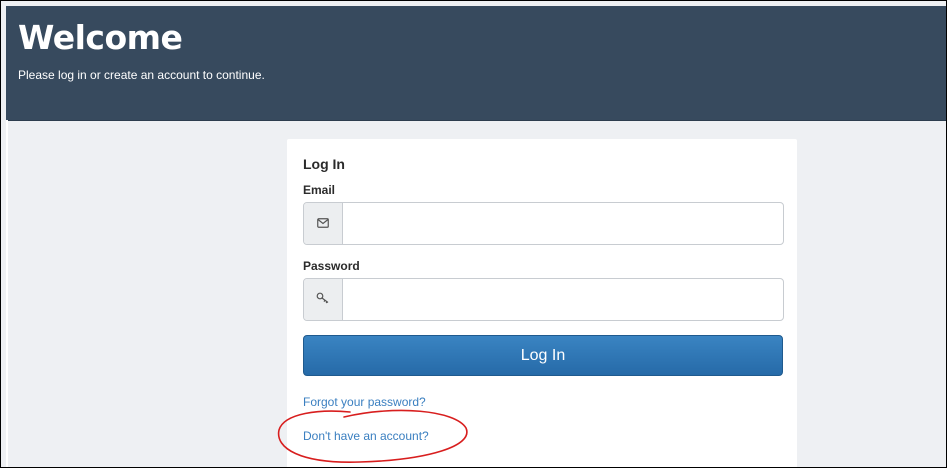 This screenshot has width=947, height=468. I want to click on create-account-link: Don't have an account?, so click(366, 436).